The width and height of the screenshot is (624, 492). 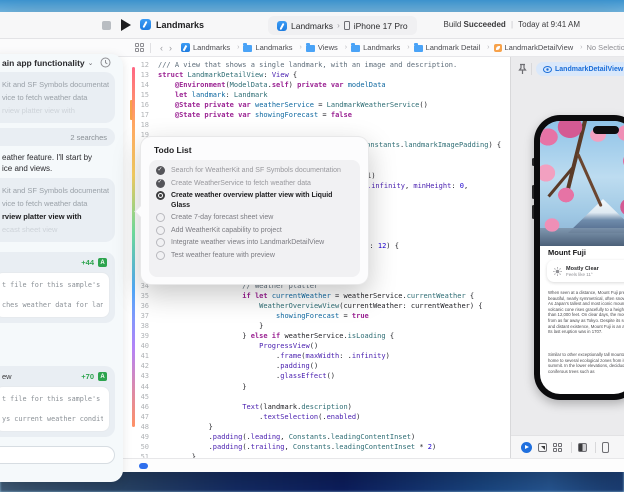 What do you see at coordinates (160, 195) in the screenshot?
I see `current-step-icon` at bounding box center [160, 195].